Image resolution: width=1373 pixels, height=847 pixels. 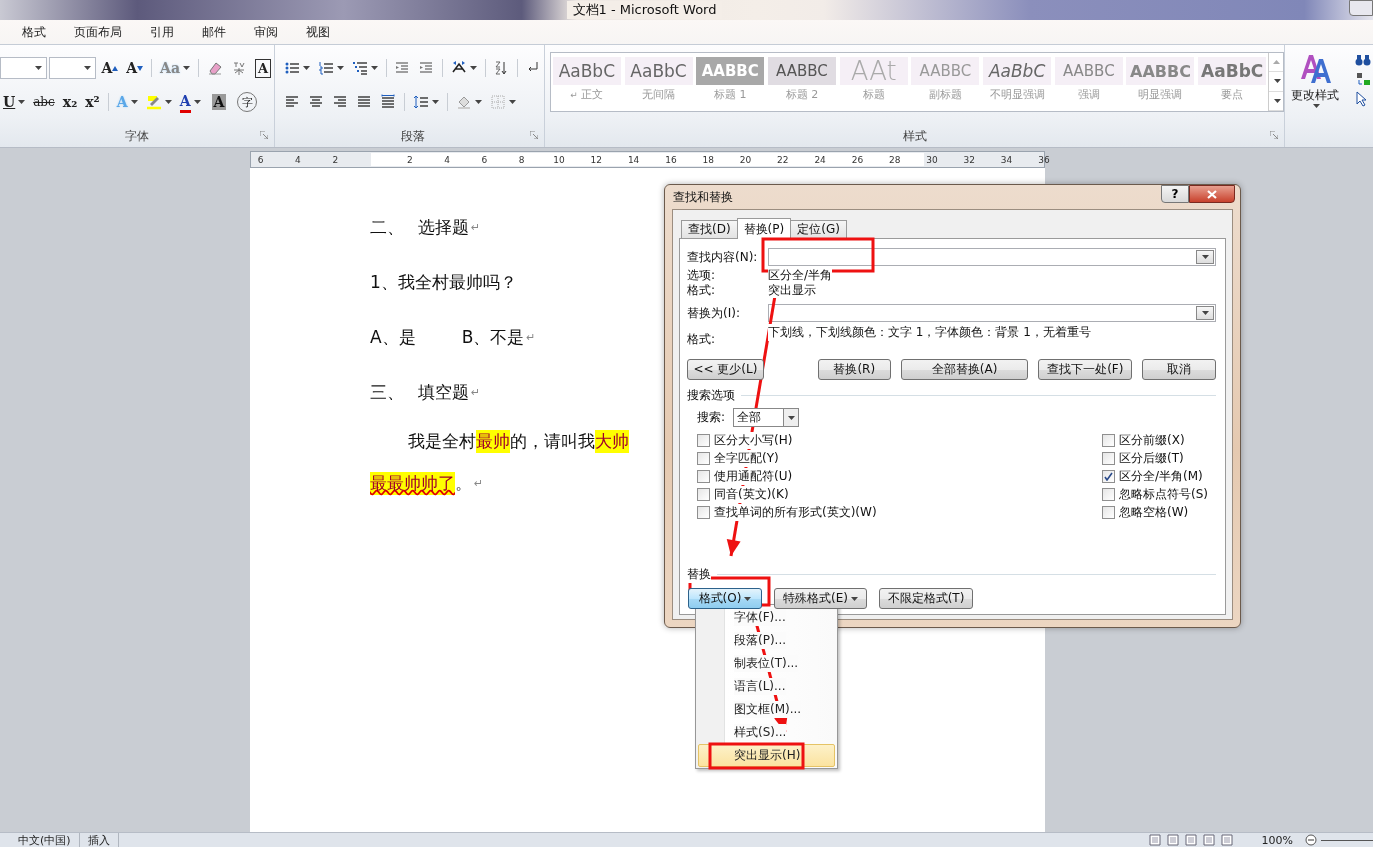 What do you see at coordinates (110, 68) in the screenshot?
I see `grow-font-button: A` at bounding box center [110, 68].